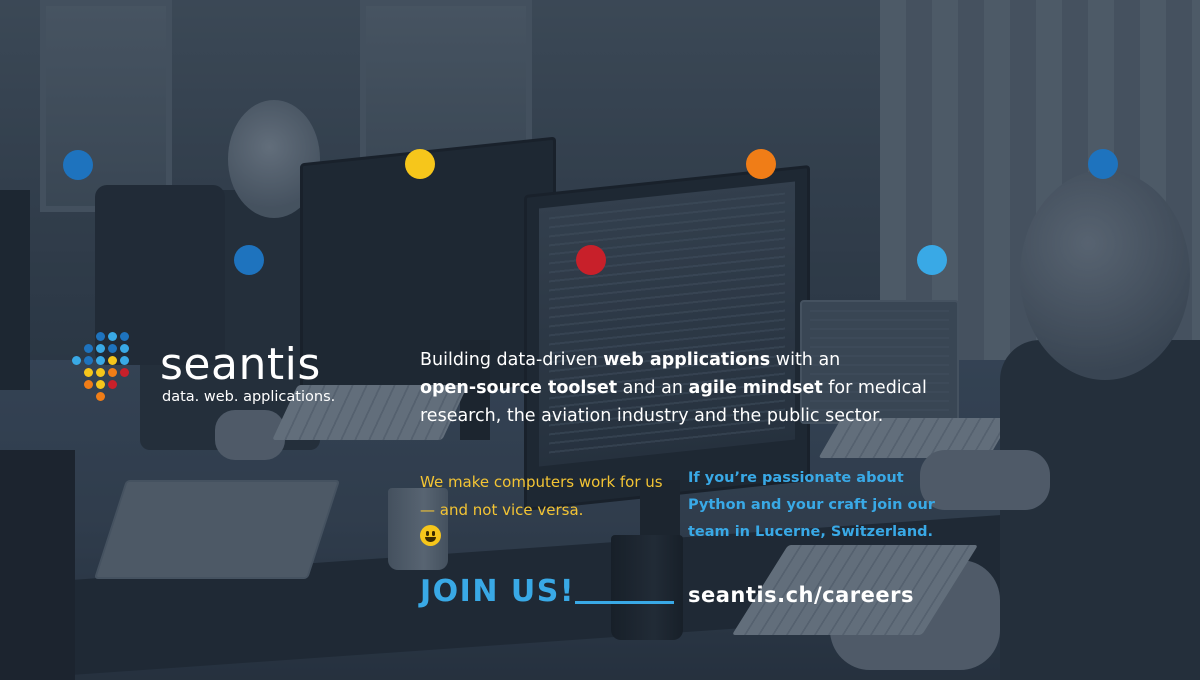 The image size is (1200, 680). What do you see at coordinates (591, 260) in the screenshot?
I see `decorative-dot-red` at bounding box center [591, 260].